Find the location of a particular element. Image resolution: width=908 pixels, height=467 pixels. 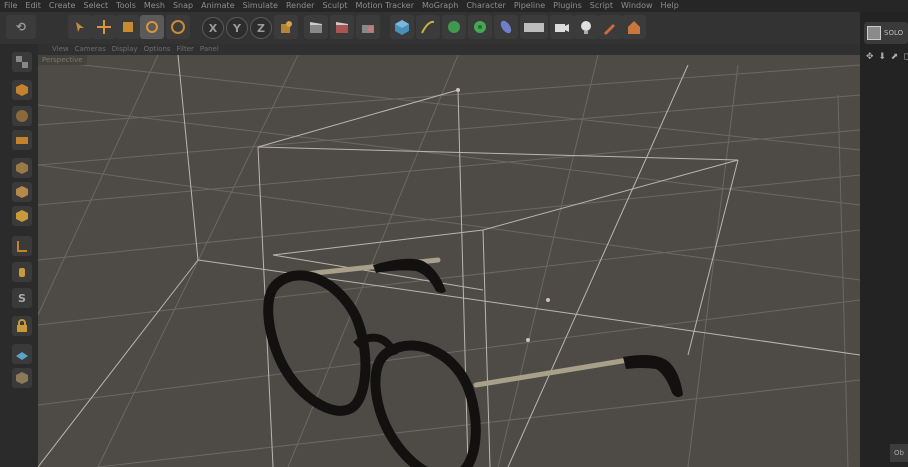

menu-item-select: Select is located at coordinates (95, 6).